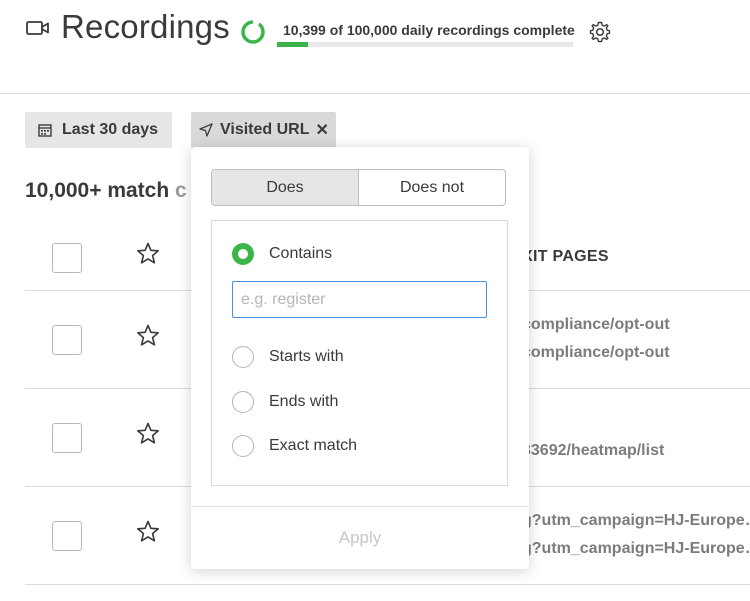 The height and width of the screenshot is (601, 750). Describe the element at coordinates (67, 258) in the screenshot. I see `select-all-checkbox` at that location.